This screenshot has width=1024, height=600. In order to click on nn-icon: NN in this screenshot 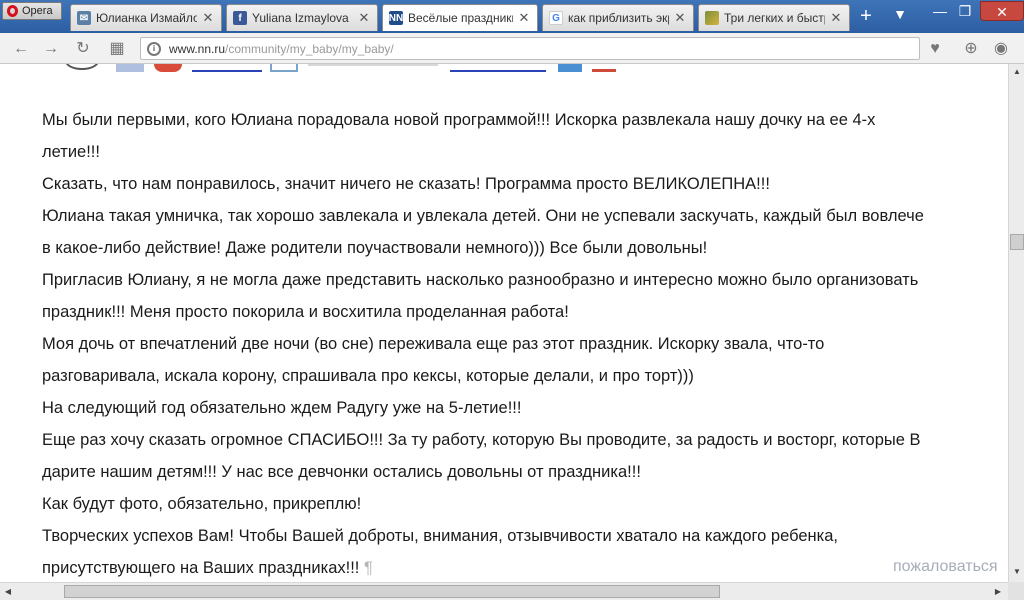, I will do `click(396, 18)`.